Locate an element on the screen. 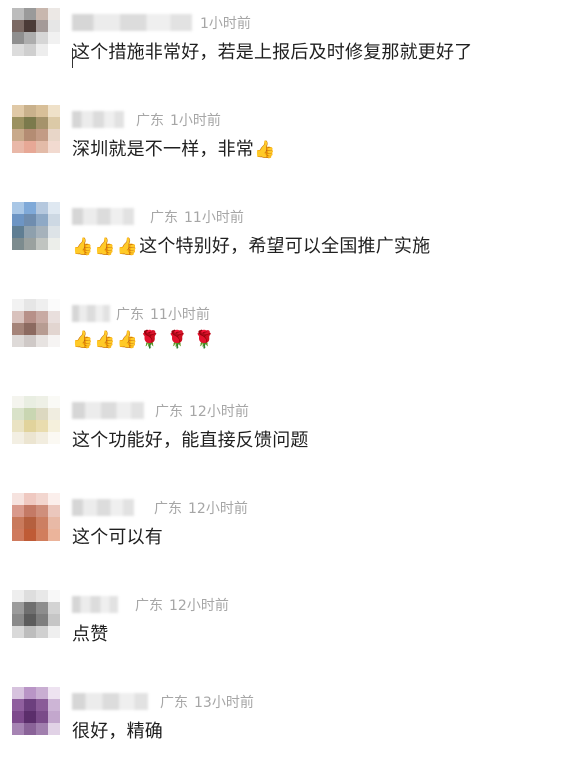  comment-body: 这个功能好，能直接反馈问题 is located at coordinates (190, 440).